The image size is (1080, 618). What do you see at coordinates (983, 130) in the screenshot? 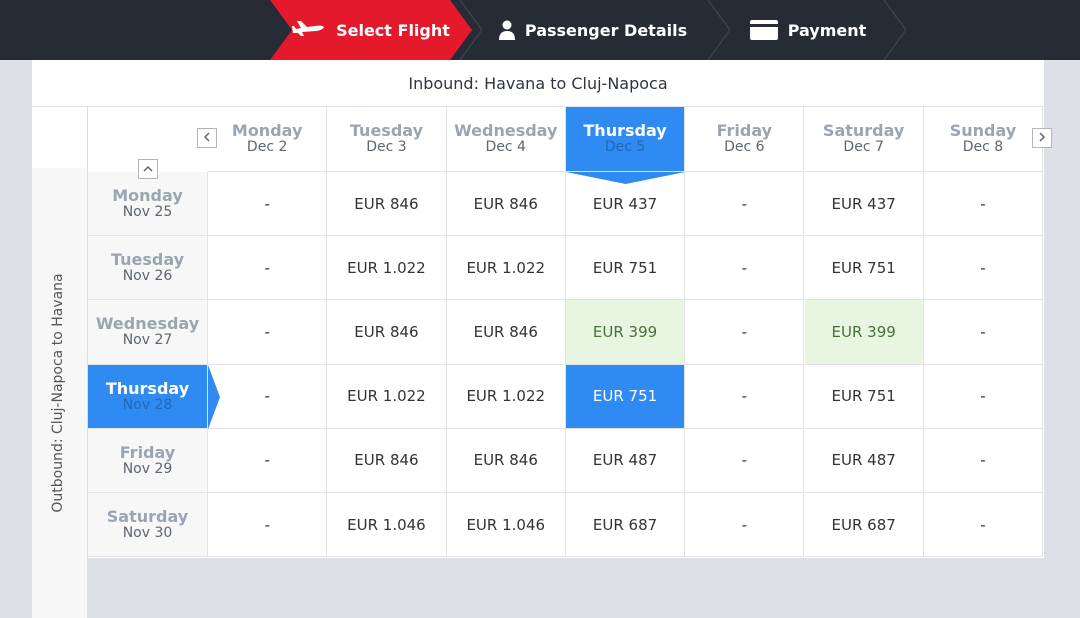
I see `column-day: Sunday` at bounding box center [983, 130].